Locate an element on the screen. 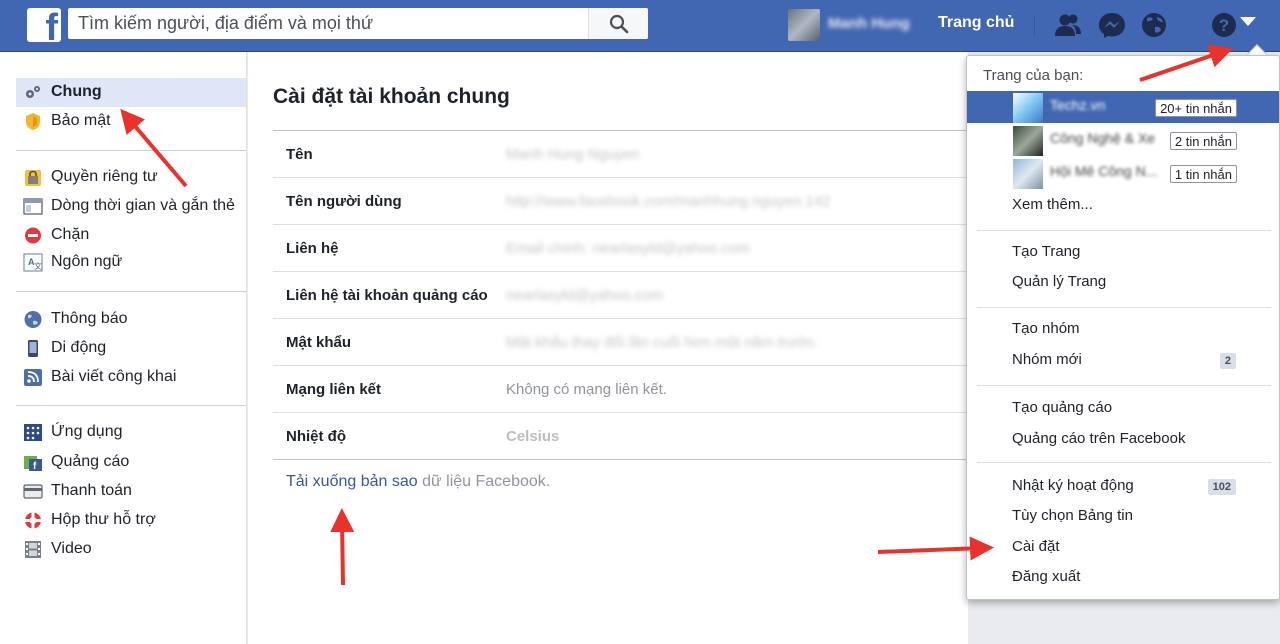 Image resolution: width=1280 pixels, height=644 pixels. menu-item-create-group: Tạo nhóm is located at coordinates (1046, 328).